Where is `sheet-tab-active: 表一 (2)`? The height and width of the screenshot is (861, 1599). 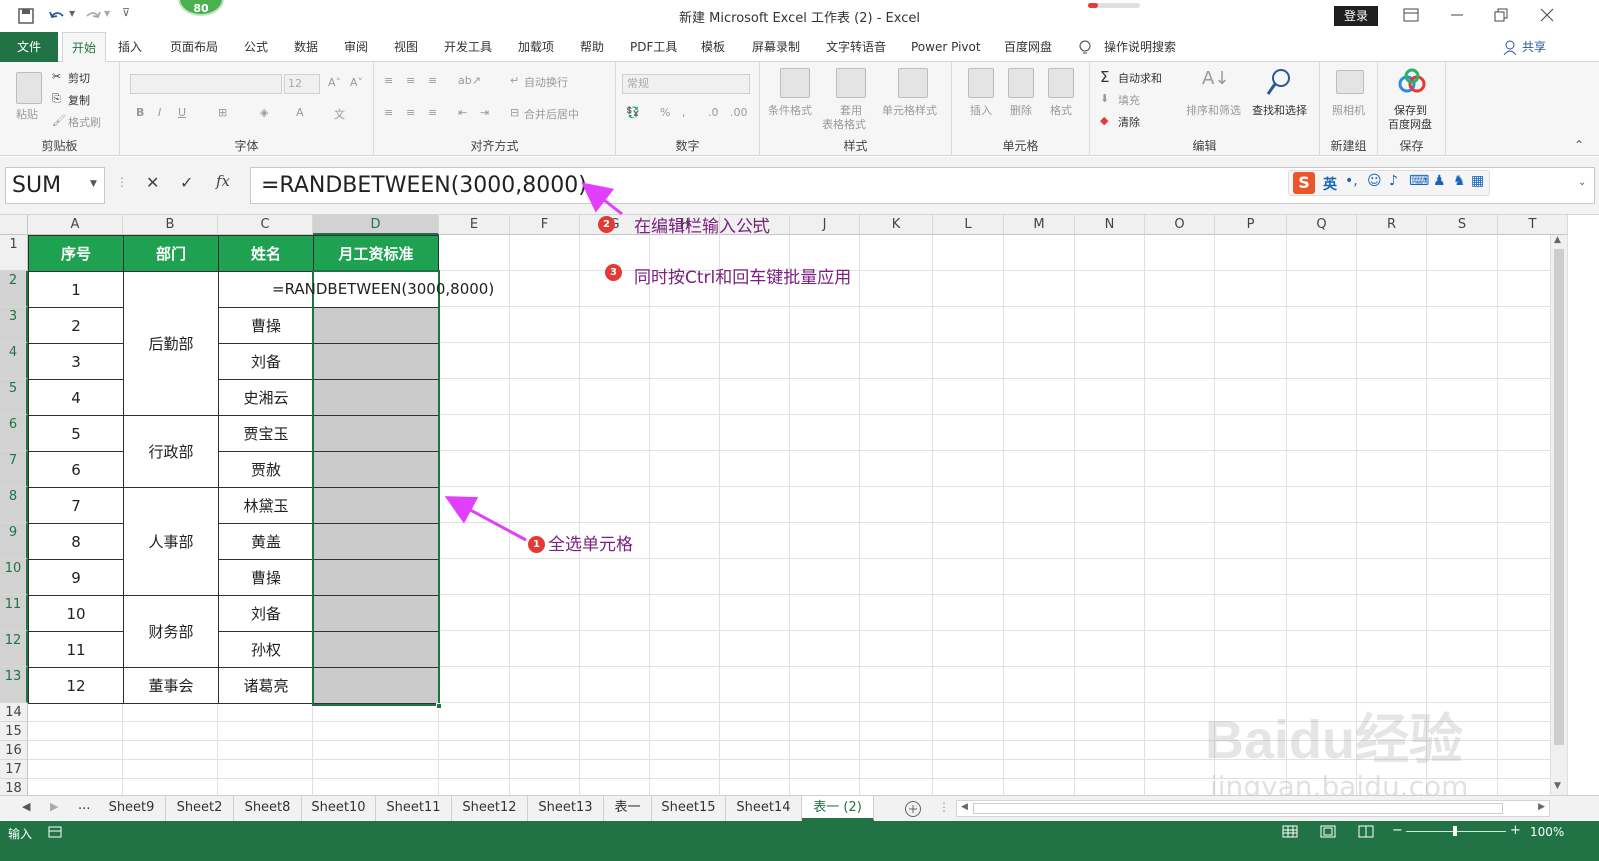
sheet-tab-active: 表一 (2) is located at coordinates (838, 808).